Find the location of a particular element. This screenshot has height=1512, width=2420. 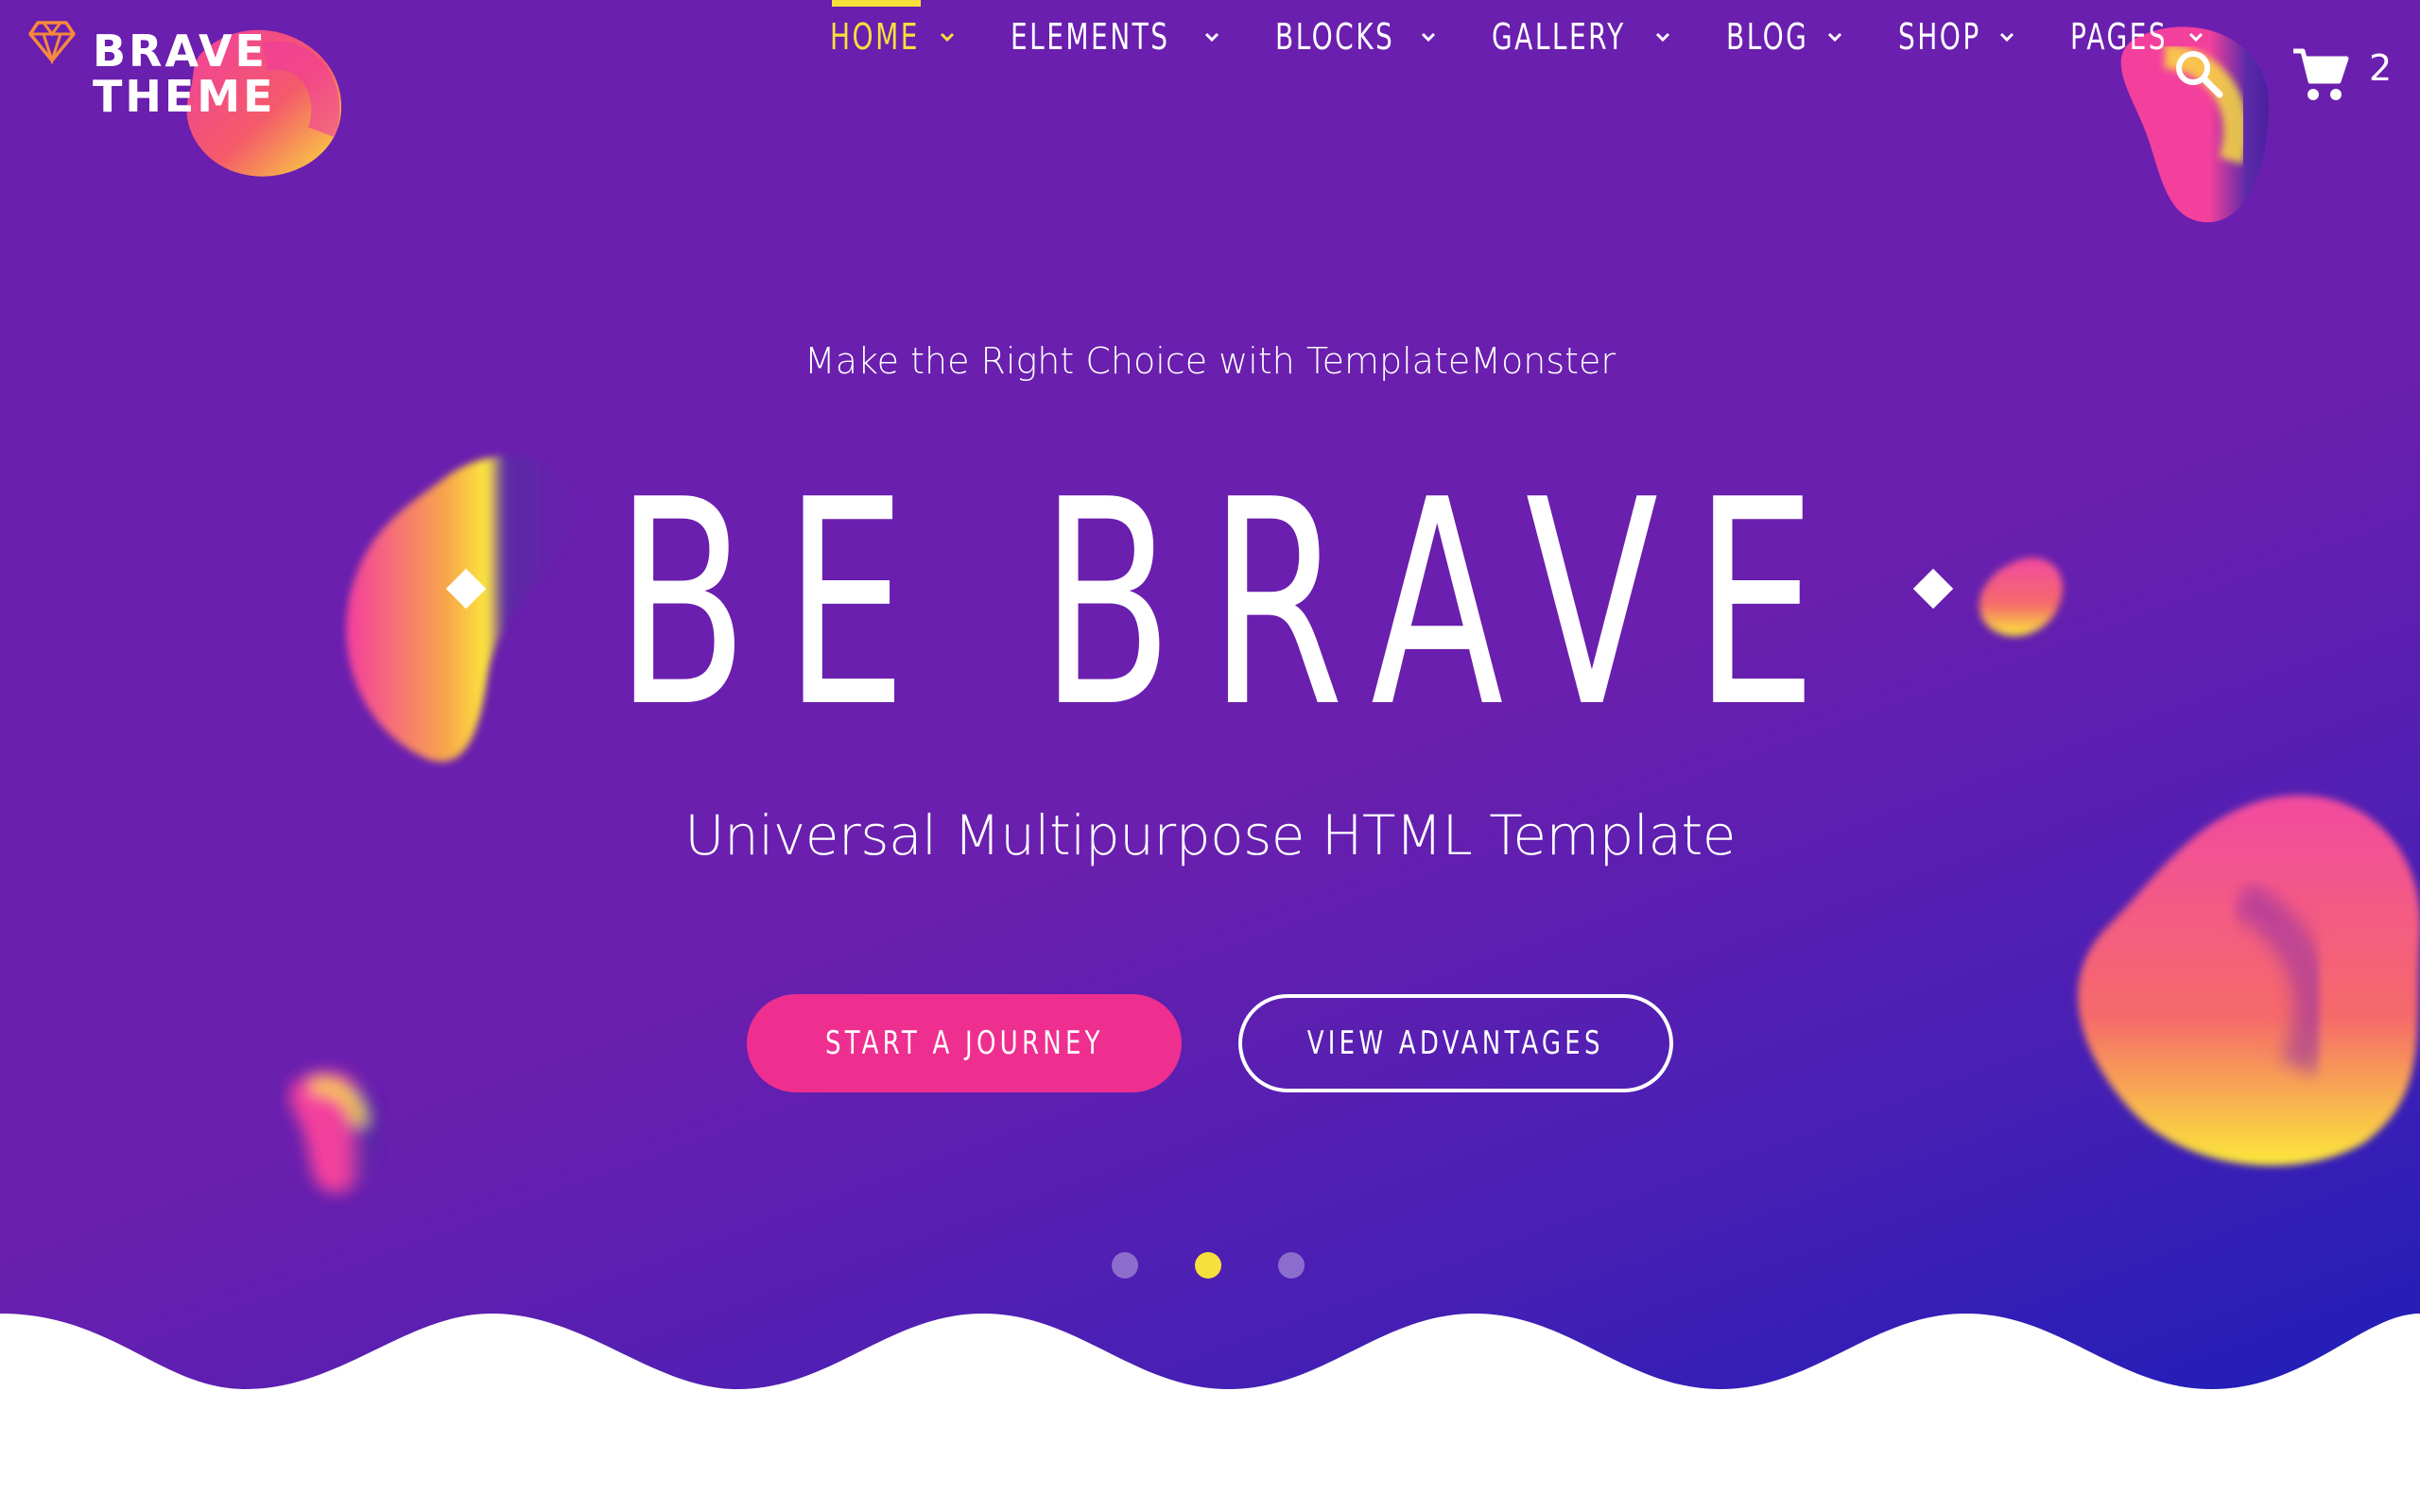

nav-item-elements: ELEMENTS is located at coordinates (1117, 75).